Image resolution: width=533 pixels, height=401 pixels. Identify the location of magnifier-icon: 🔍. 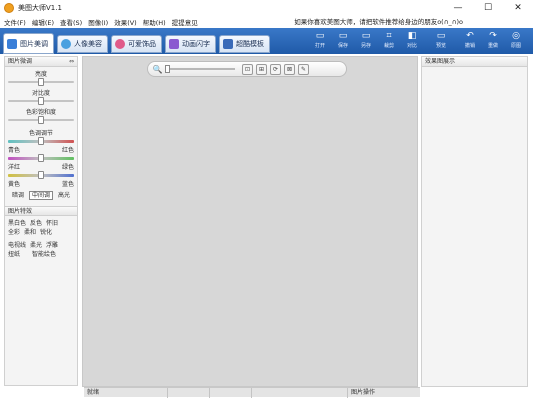
(157, 69).